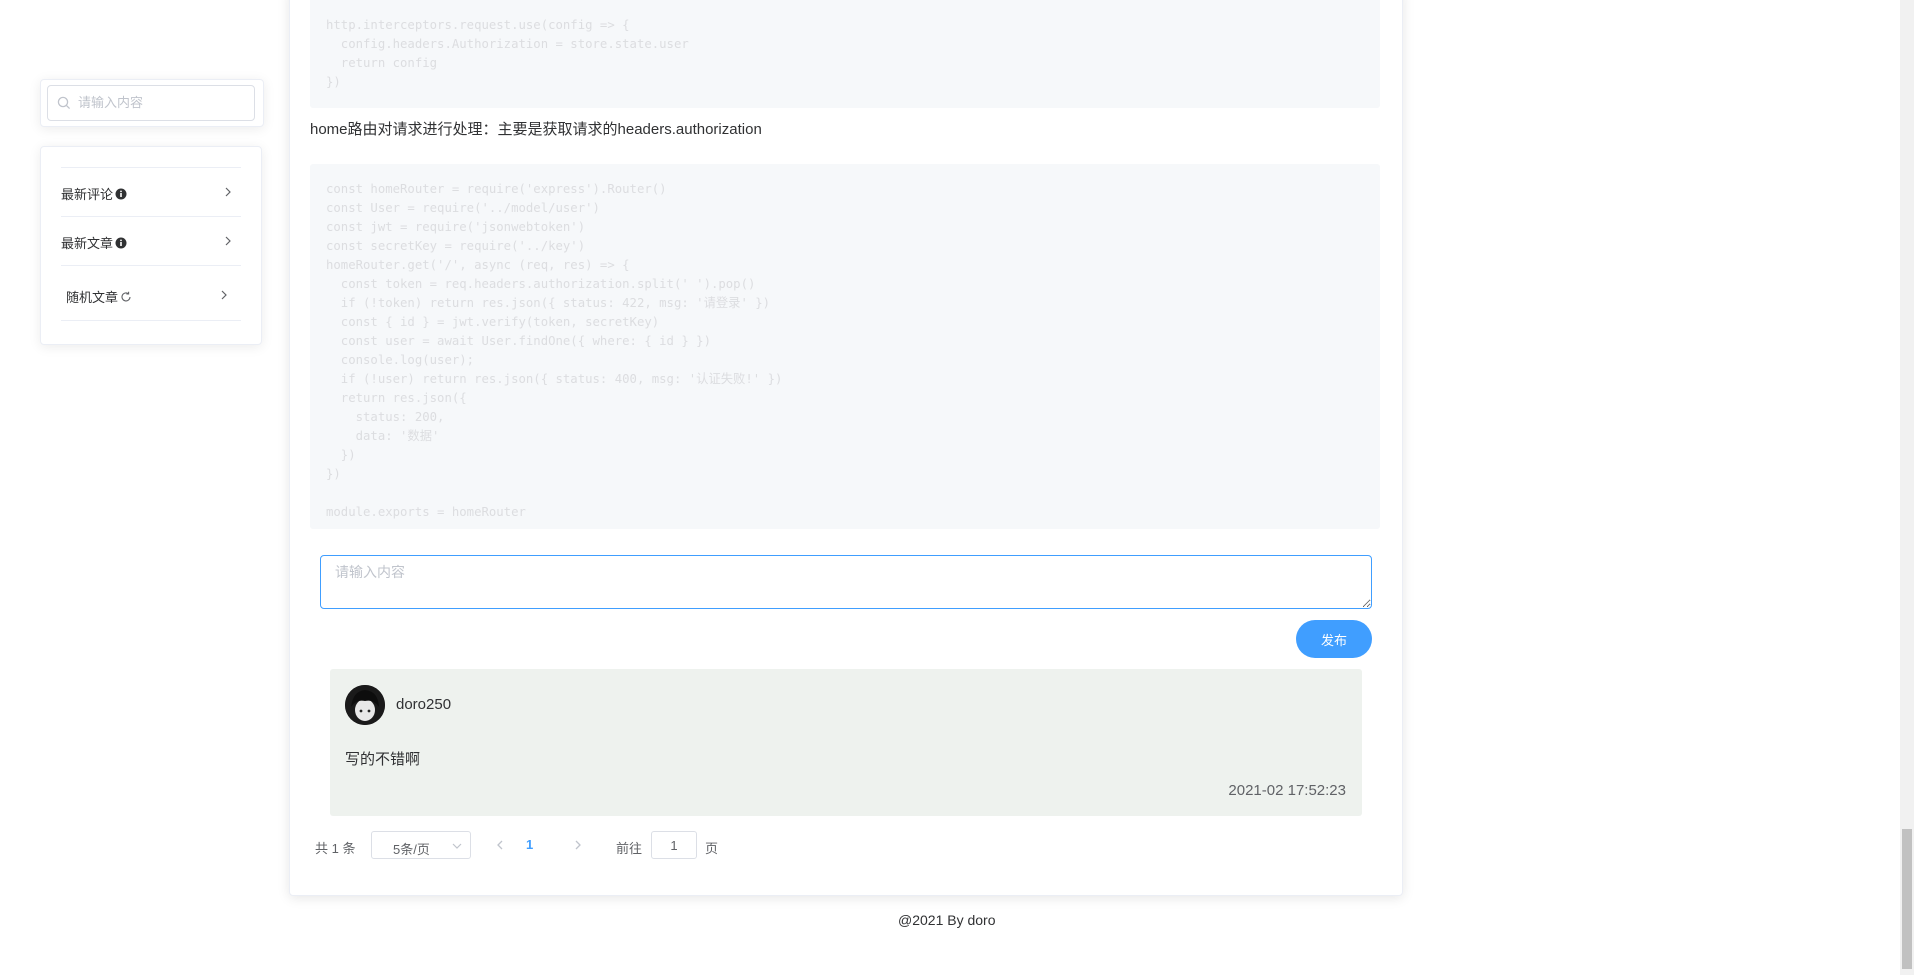  I want to click on sidebar-search-input, so click(163, 102).